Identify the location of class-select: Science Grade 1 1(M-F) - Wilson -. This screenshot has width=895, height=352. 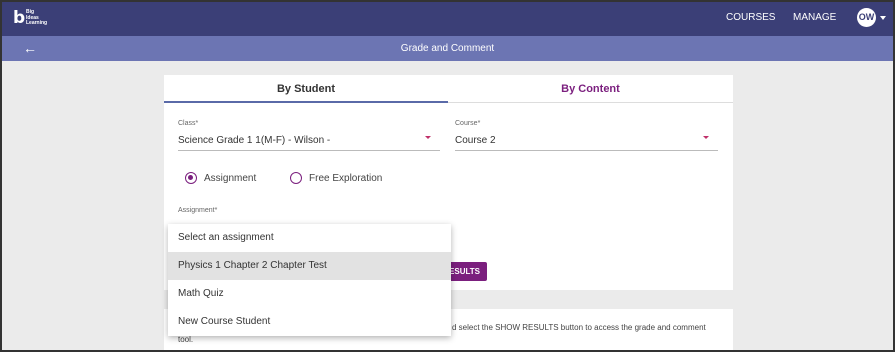
(254, 140).